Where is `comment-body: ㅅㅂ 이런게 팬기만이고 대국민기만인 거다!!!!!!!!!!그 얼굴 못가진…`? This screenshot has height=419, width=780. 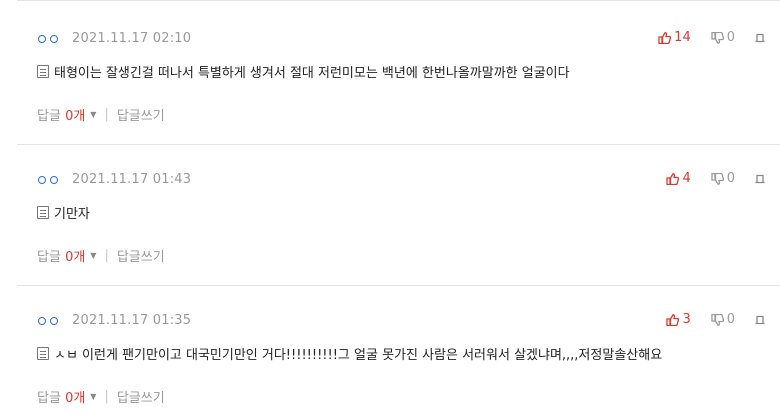 comment-body: ㅅㅂ 이런게 팬기만이고 대국민기만인 거다!!!!!!!!!!그 얼굴 못가진… is located at coordinates (349, 353).